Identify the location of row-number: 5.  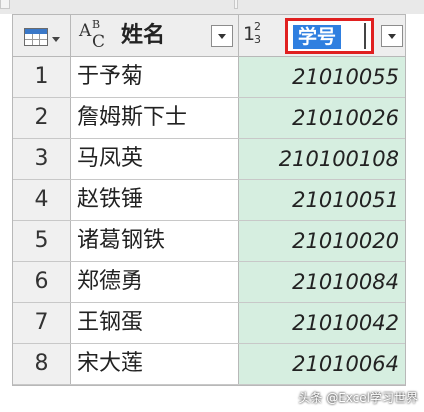
(42, 241).